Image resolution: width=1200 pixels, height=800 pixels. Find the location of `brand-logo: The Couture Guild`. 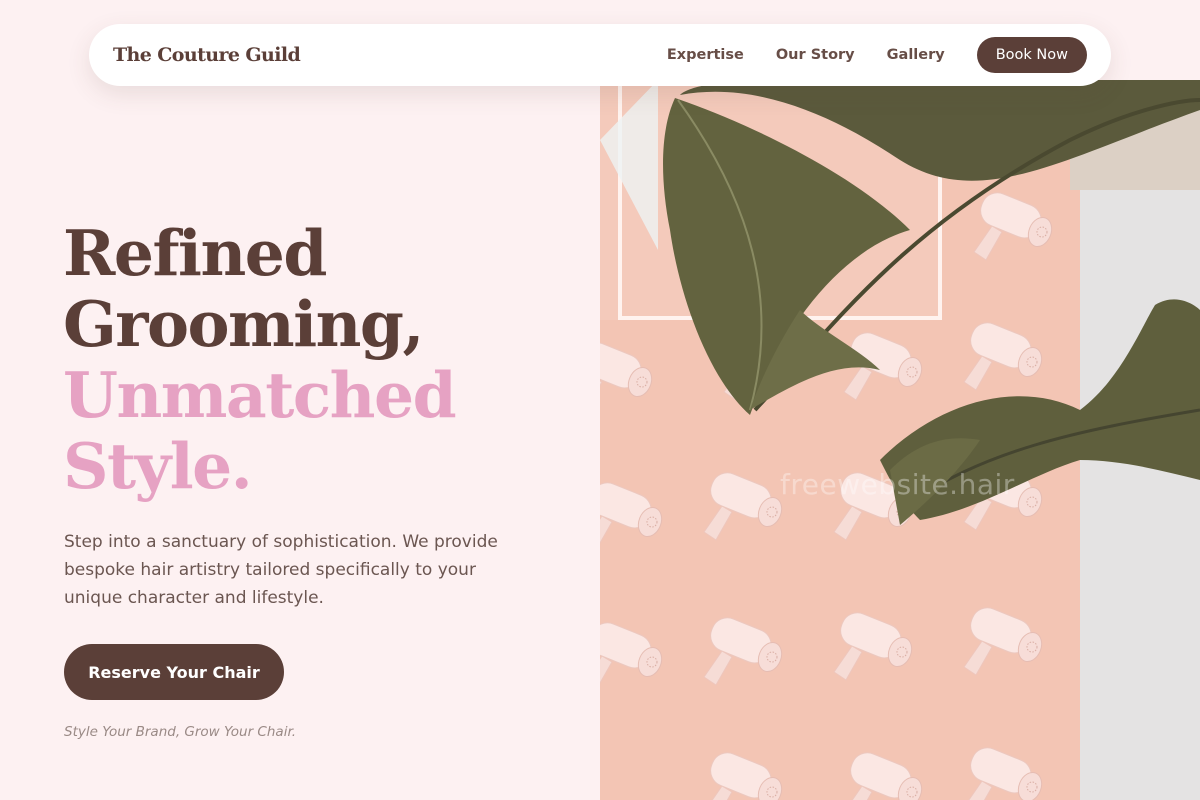

brand-logo: The Couture Guild is located at coordinates (207, 55).